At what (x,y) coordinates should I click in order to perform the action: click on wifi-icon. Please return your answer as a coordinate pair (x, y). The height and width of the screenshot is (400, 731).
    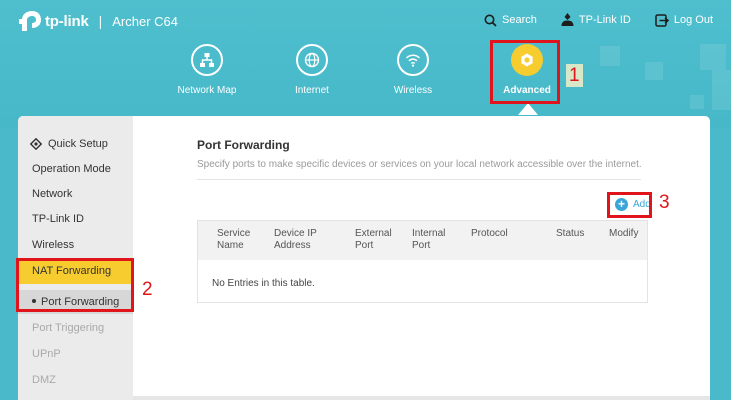
    Looking at the image, I should click on (413, 60).